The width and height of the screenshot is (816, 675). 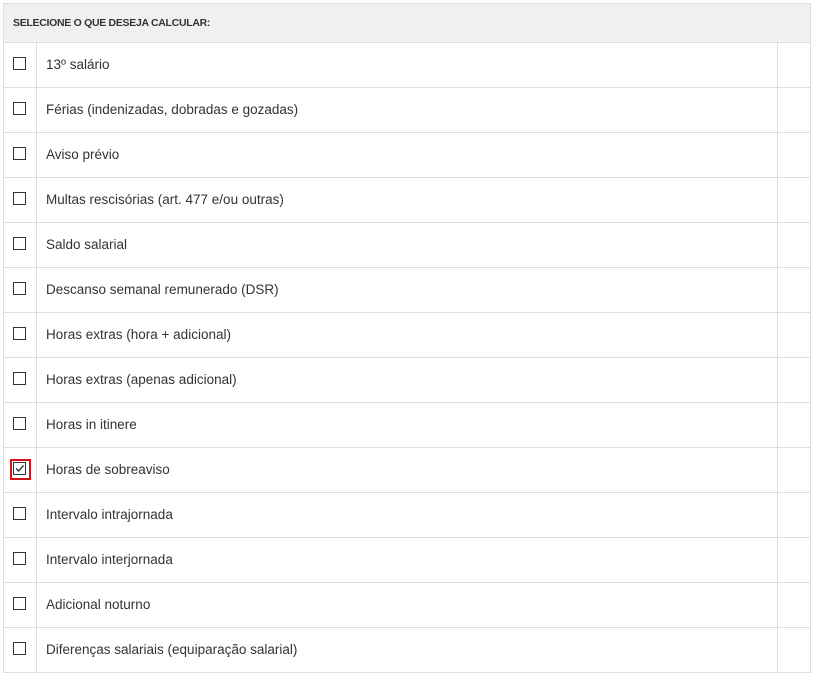 I want to click on option-label: Horas extras (apenas adicional), so click(x=407, y=380).